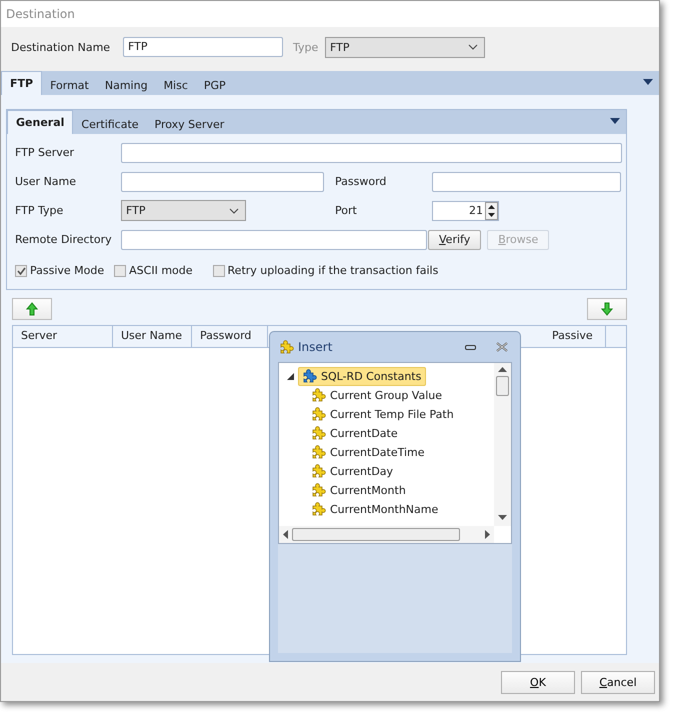 This screenshot has width=677, height=712. What do you see at coordinates (346, 210) in the screenshot?
I see `field-label: Port` at bounding box center [346, 210].